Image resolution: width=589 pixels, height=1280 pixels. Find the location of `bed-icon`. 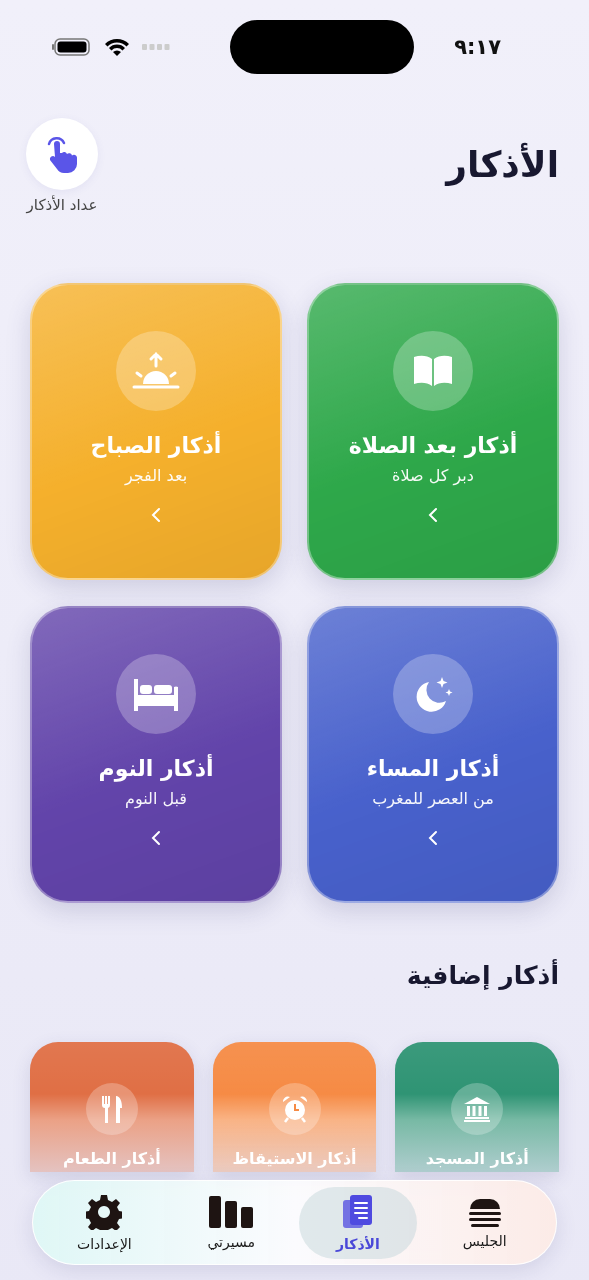

bed-icon is located at coordinates (156, 694).